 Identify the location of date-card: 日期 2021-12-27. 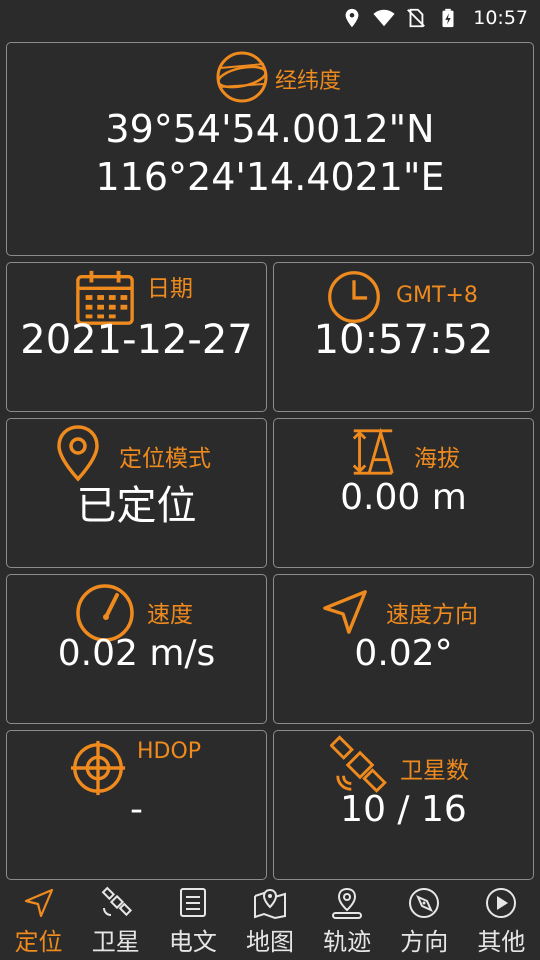
(136, 337).